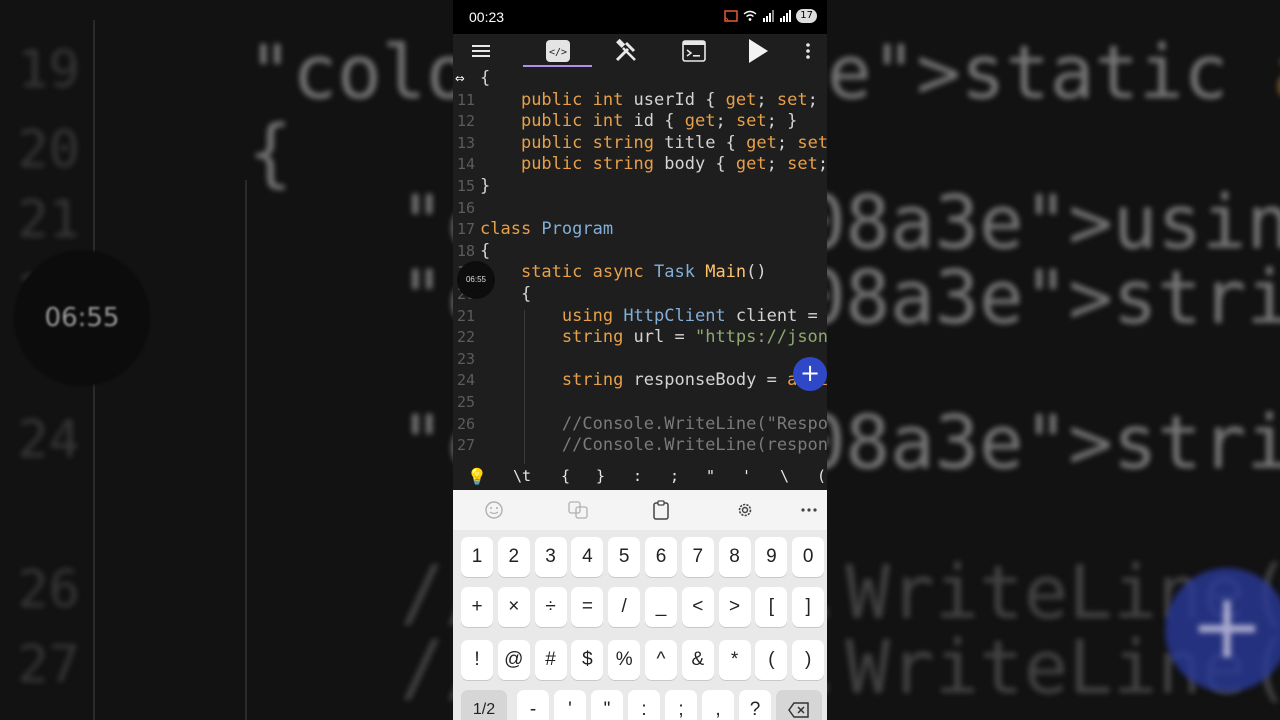  What do you see at coordinates (513, 557) in the screenshot?
I see `keyboard-key: 2` at bounding box center [513, 557].